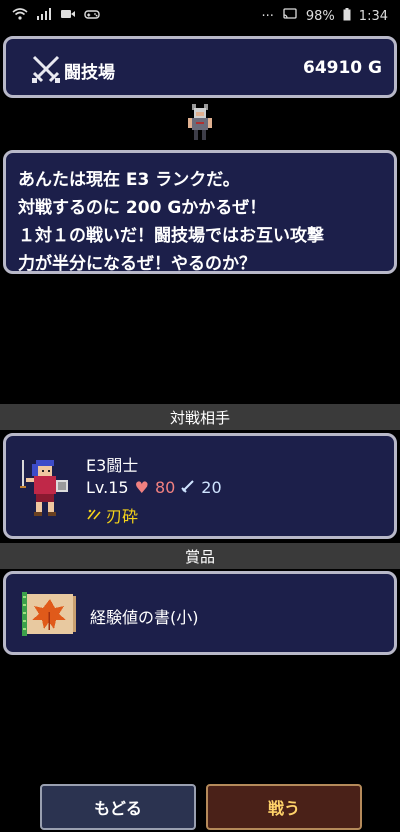  I want to click on opponent-level: Lv.15, so click(107, 487).